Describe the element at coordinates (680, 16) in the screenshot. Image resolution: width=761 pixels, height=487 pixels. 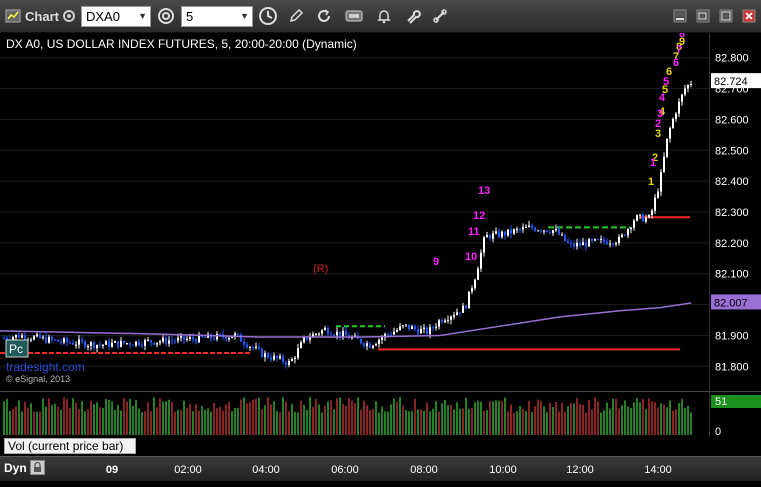
I see `minimize-icon` at that location.